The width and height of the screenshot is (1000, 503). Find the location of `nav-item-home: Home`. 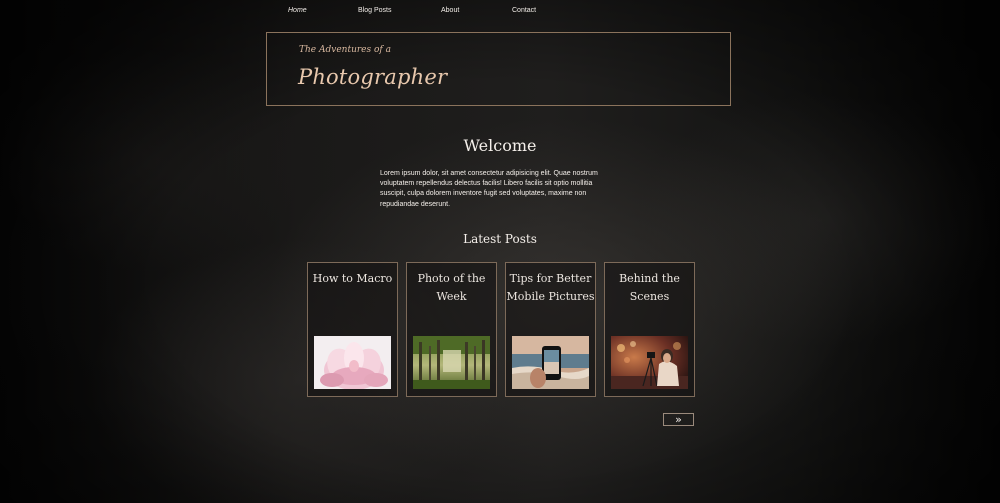

nav-item-home: Home is located at coordinates (323, 11).